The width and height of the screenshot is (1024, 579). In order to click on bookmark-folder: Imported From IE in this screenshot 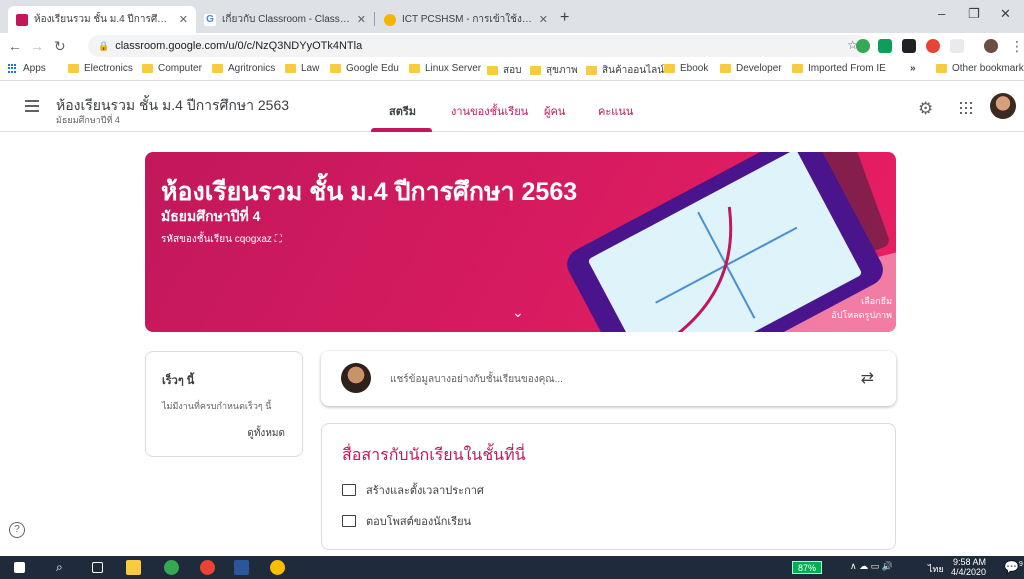, I will do `click(839, 68)`.